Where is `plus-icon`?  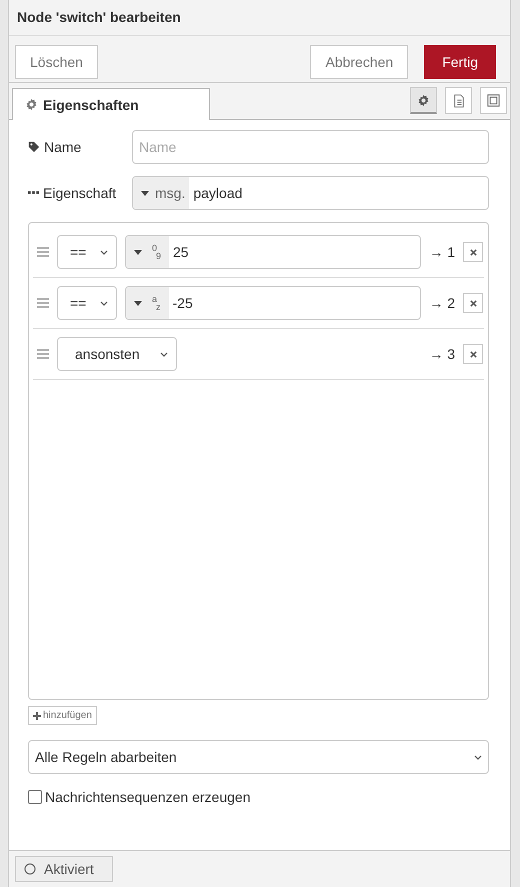 plus-icon is located at coordinates (37, 716).